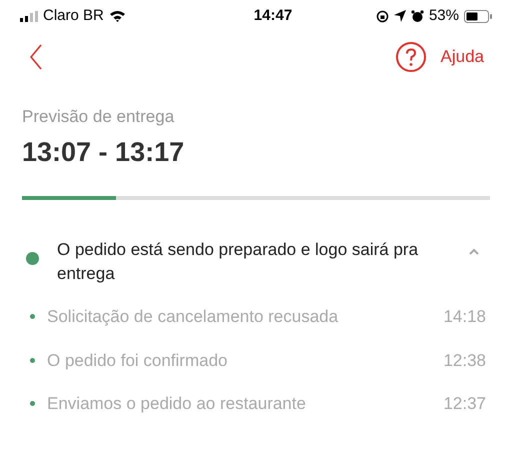  What do you see at coordinates (273, 16) in the screenshot?
I see `clock: 14:47` at bounding box center [273, 16].